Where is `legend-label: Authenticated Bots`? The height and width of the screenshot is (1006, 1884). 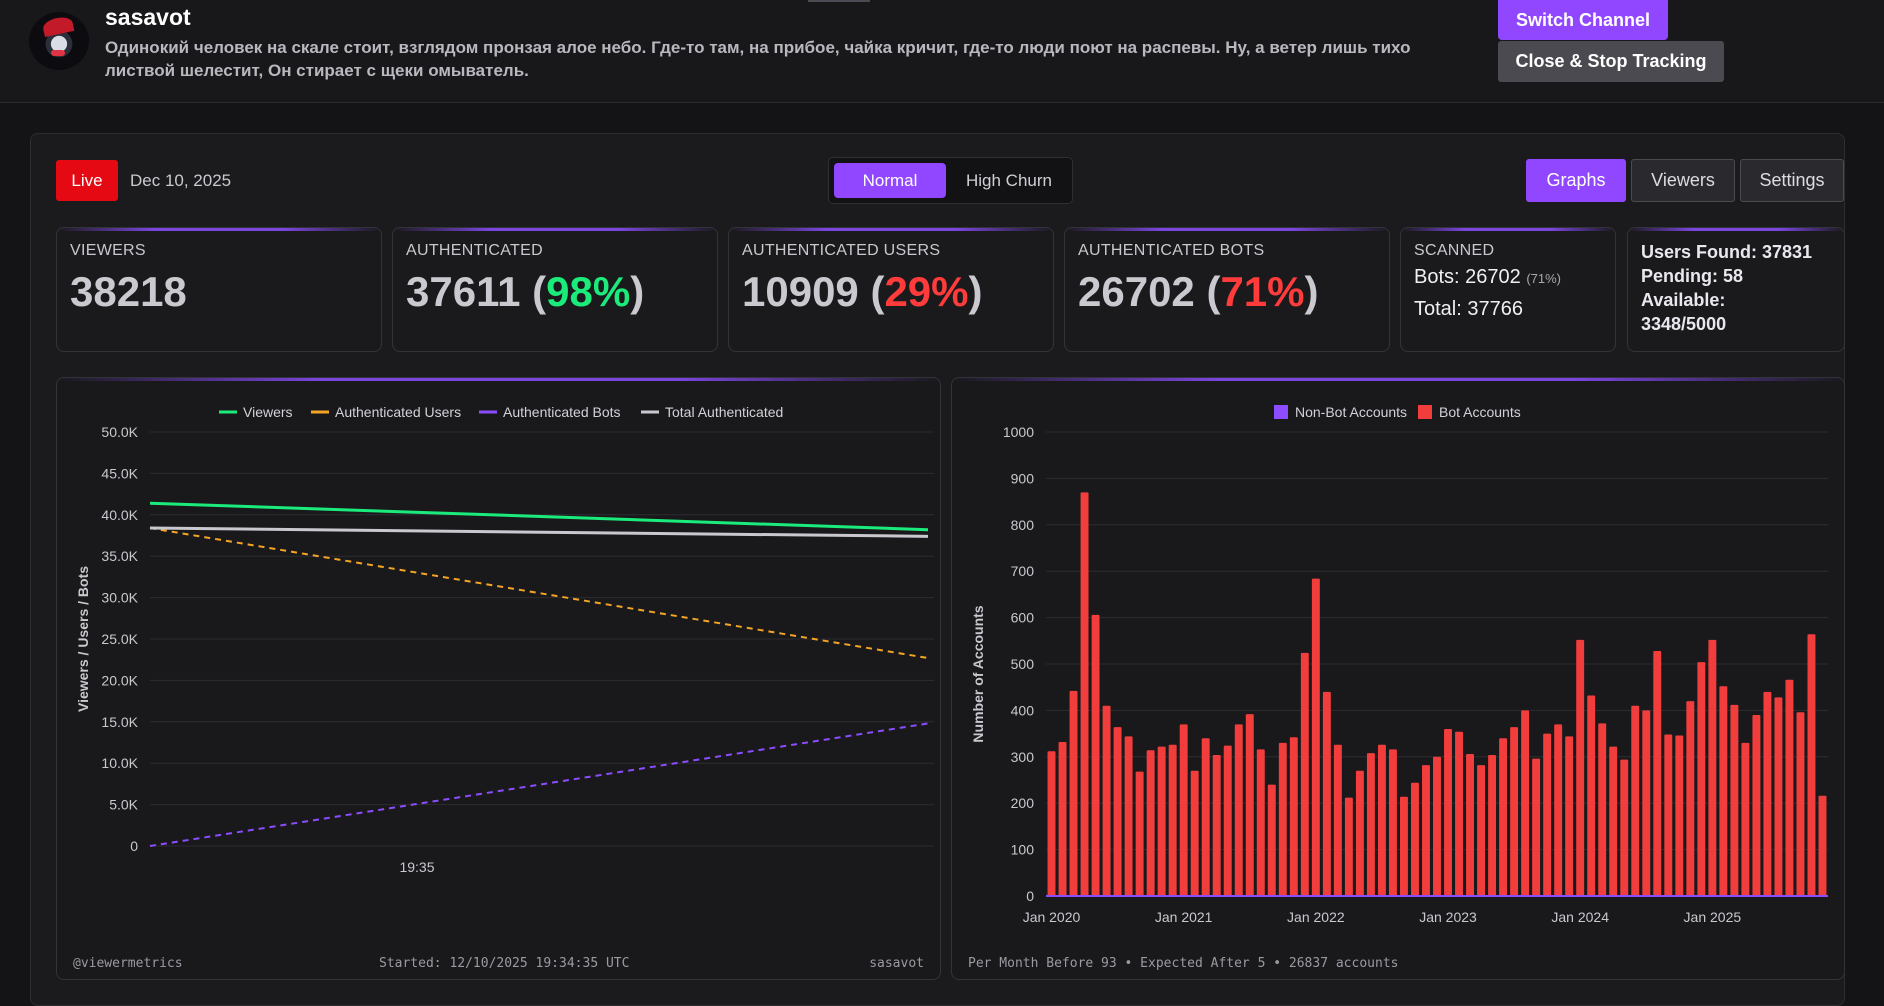 legend-label: Authenticated Bots is located at coordinates (562, 412).